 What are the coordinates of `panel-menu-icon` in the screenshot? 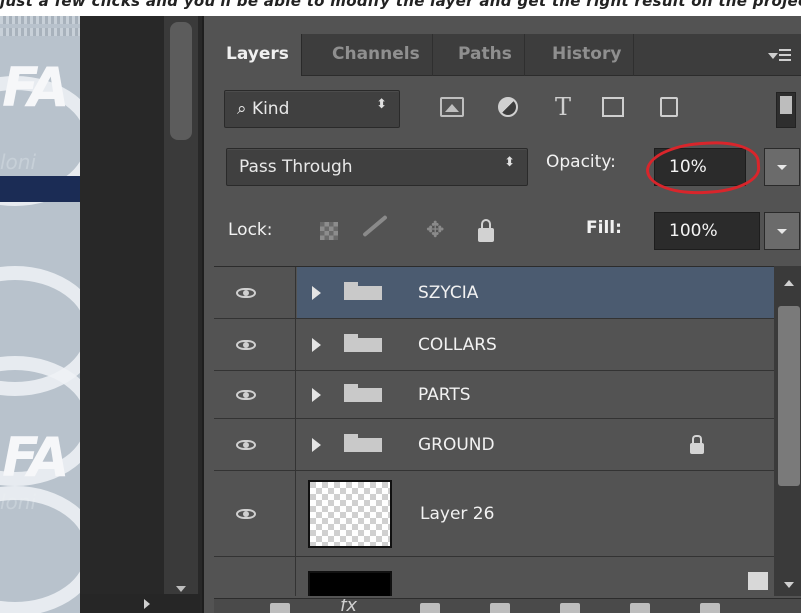 It's located at (785, 50).